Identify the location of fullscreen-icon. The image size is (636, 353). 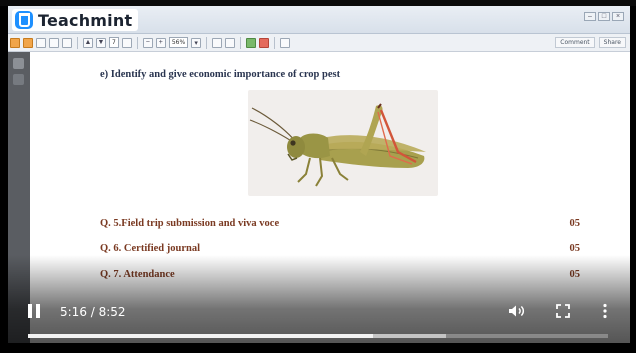
(563, 311).